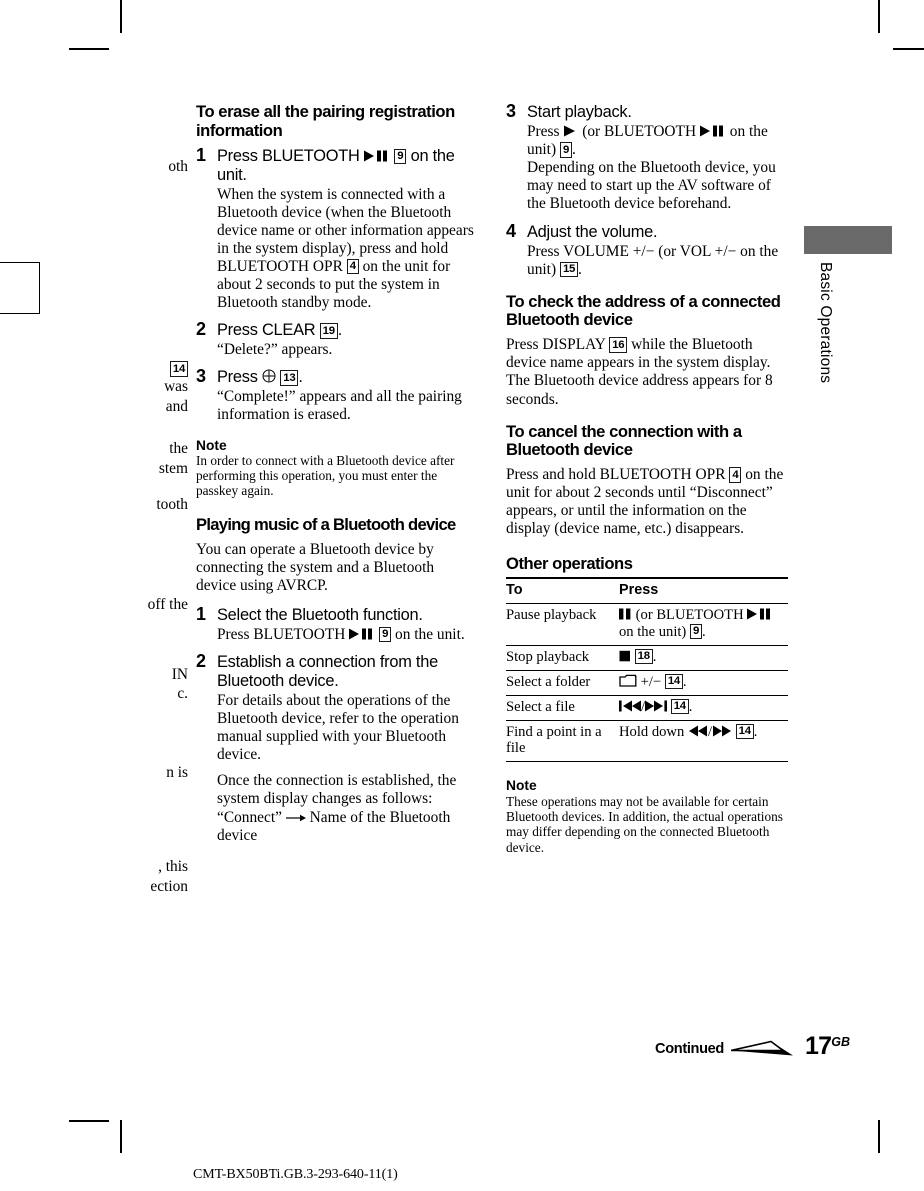 The image size is (924, 1191). Describe the element at coordinates (569, 269) in the screenshot. I see `callout-15: 15` at that location.